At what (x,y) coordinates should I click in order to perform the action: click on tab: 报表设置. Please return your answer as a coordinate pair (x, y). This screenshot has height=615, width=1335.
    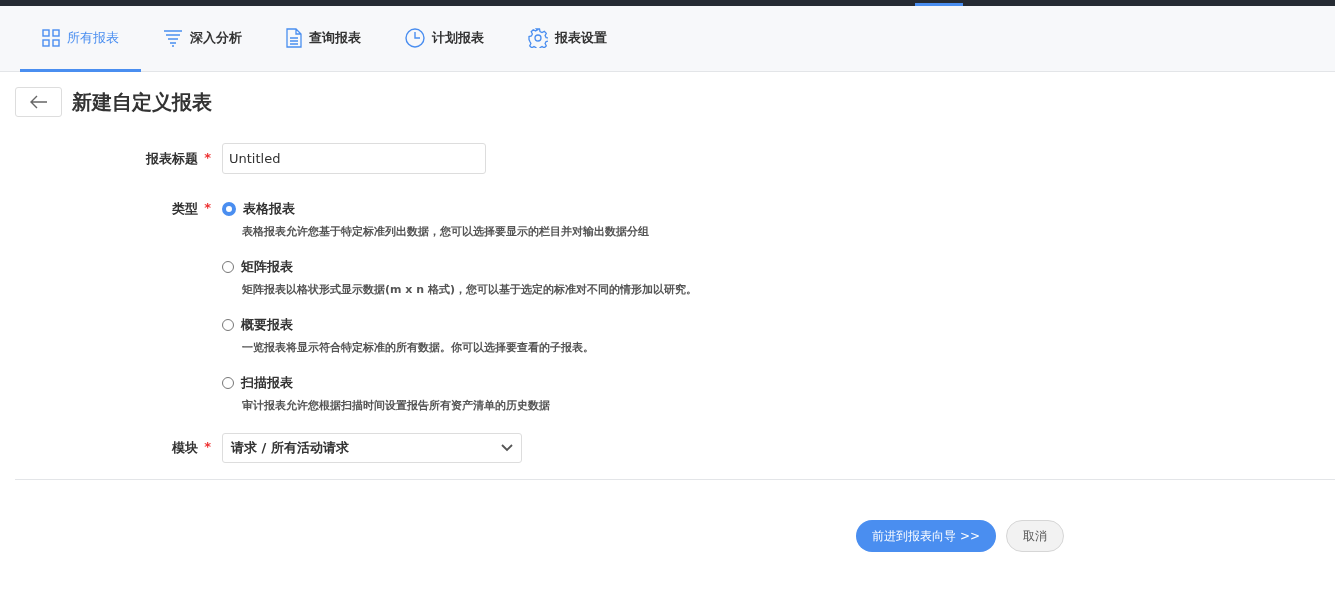
    Looking at the image, I should click on (567, 39).